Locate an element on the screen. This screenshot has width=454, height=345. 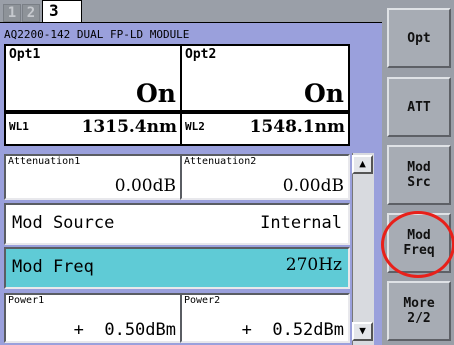
attenuation1-value: 0.00dB is located at coordinates (145, 186).